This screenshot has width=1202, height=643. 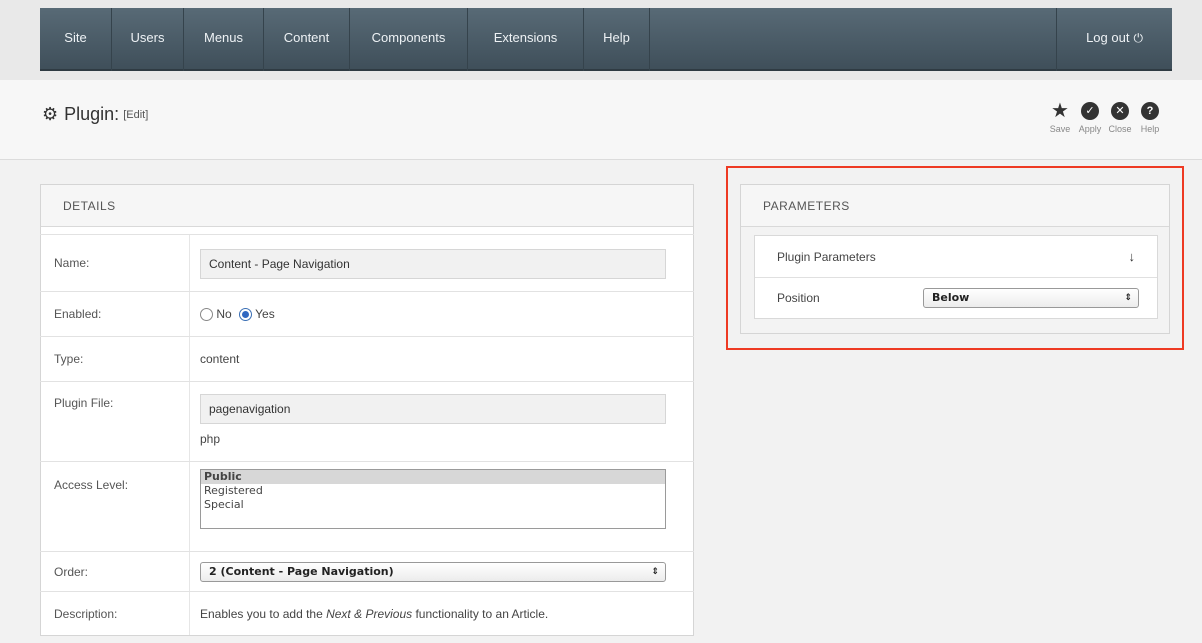 I want to click on order-label: Order:, so click(x=115, y=571).